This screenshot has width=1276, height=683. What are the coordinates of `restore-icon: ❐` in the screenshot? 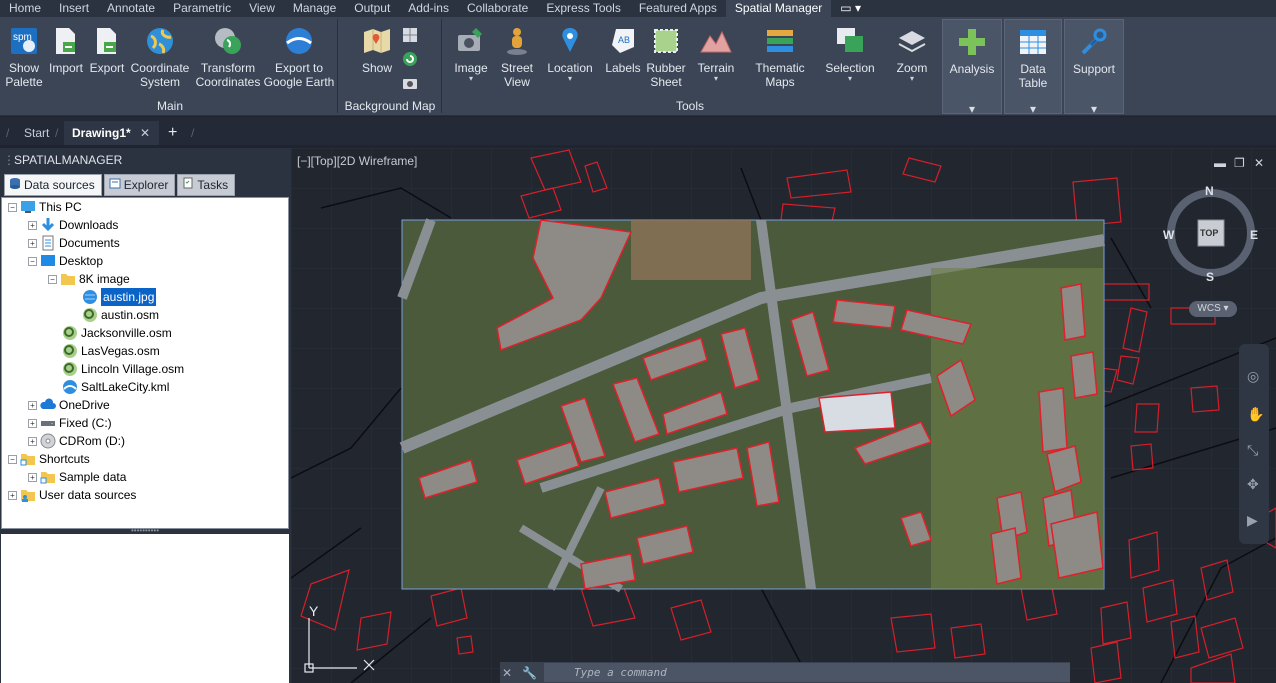 It's located at (1239, 163).